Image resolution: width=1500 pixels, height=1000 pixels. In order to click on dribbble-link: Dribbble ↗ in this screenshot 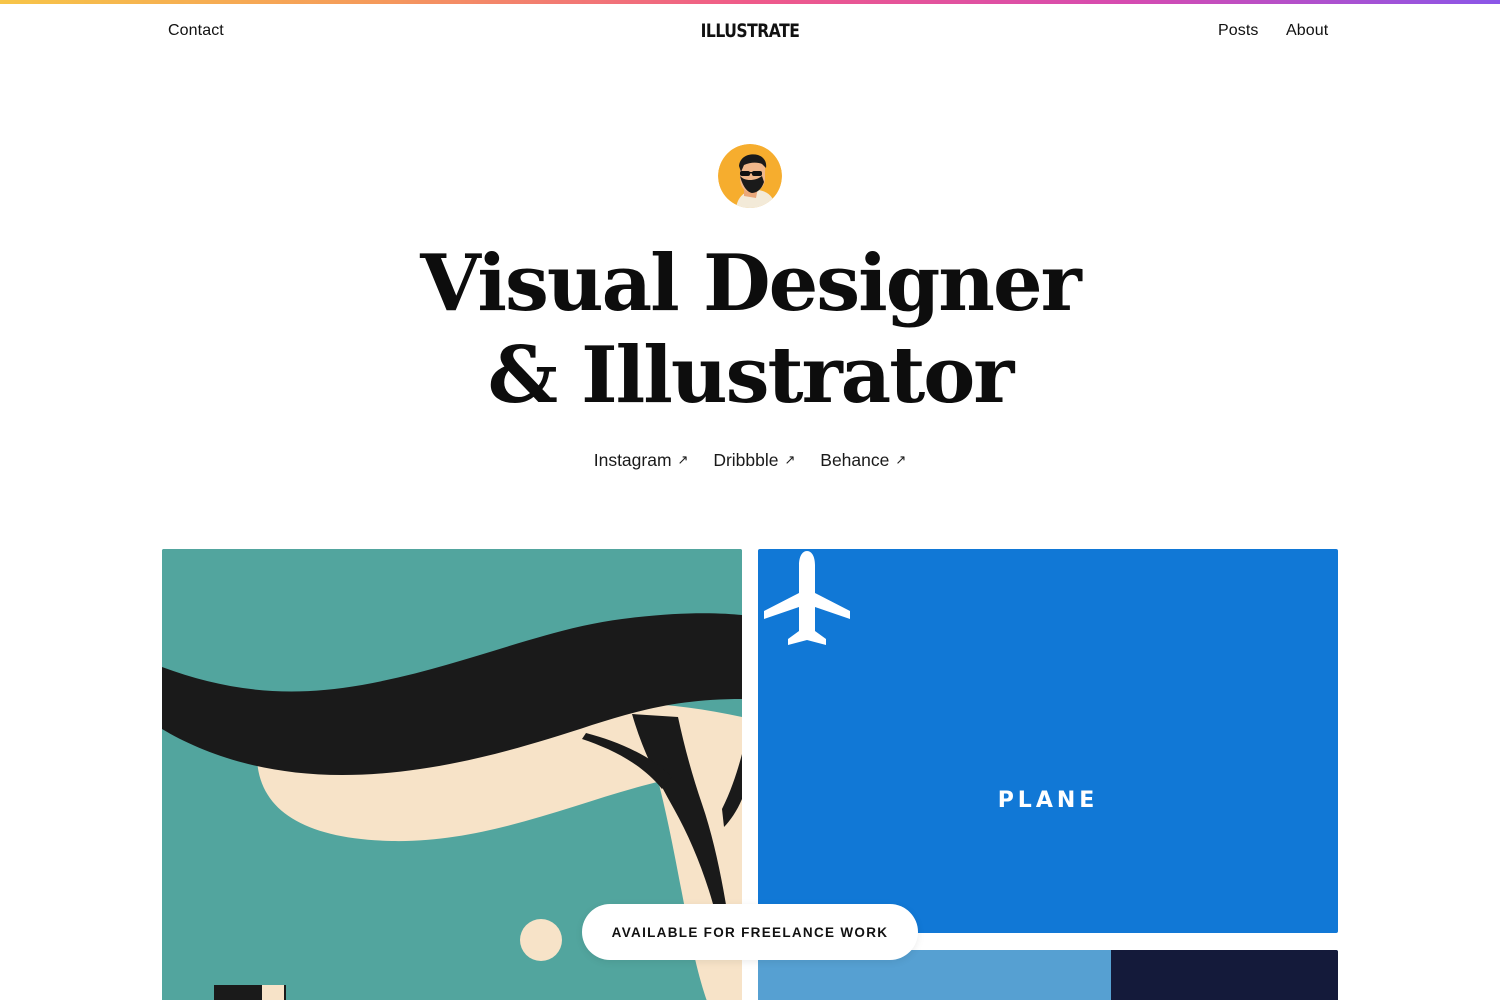, I will do `click(754, 460)`.